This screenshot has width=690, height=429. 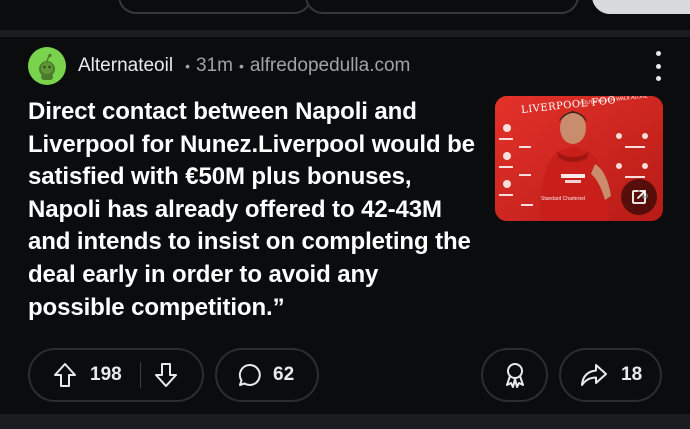 What do you see at coordinates (594, 375) in the screenshot?
I see `share-arrow-icon` at bounding box center [594, 375].